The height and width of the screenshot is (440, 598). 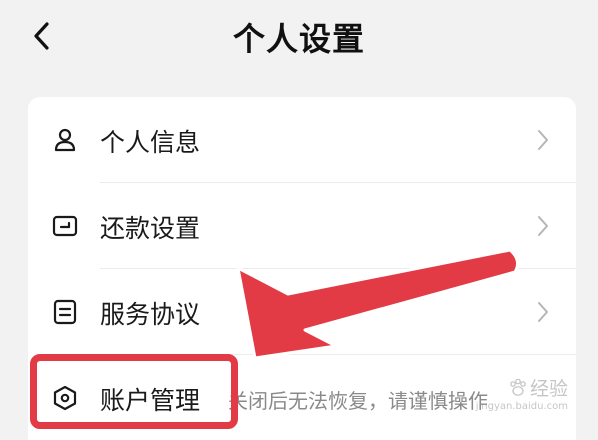 I want to click on card-icon, so click(x=65, y=226).